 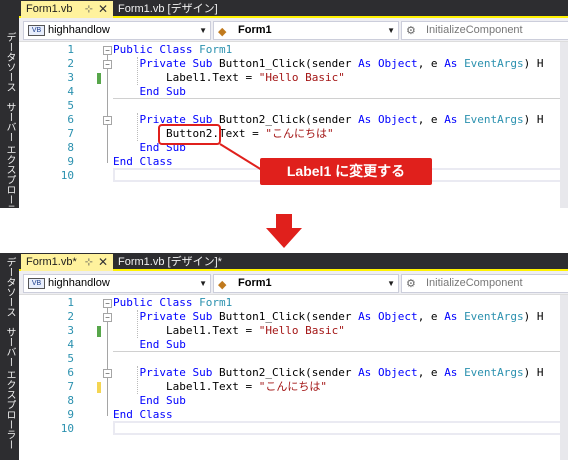 What do you see at coordinates (36, 283) in the screenshot?
I see `vb-project-icon: VB` at bounding box center [36, 283].